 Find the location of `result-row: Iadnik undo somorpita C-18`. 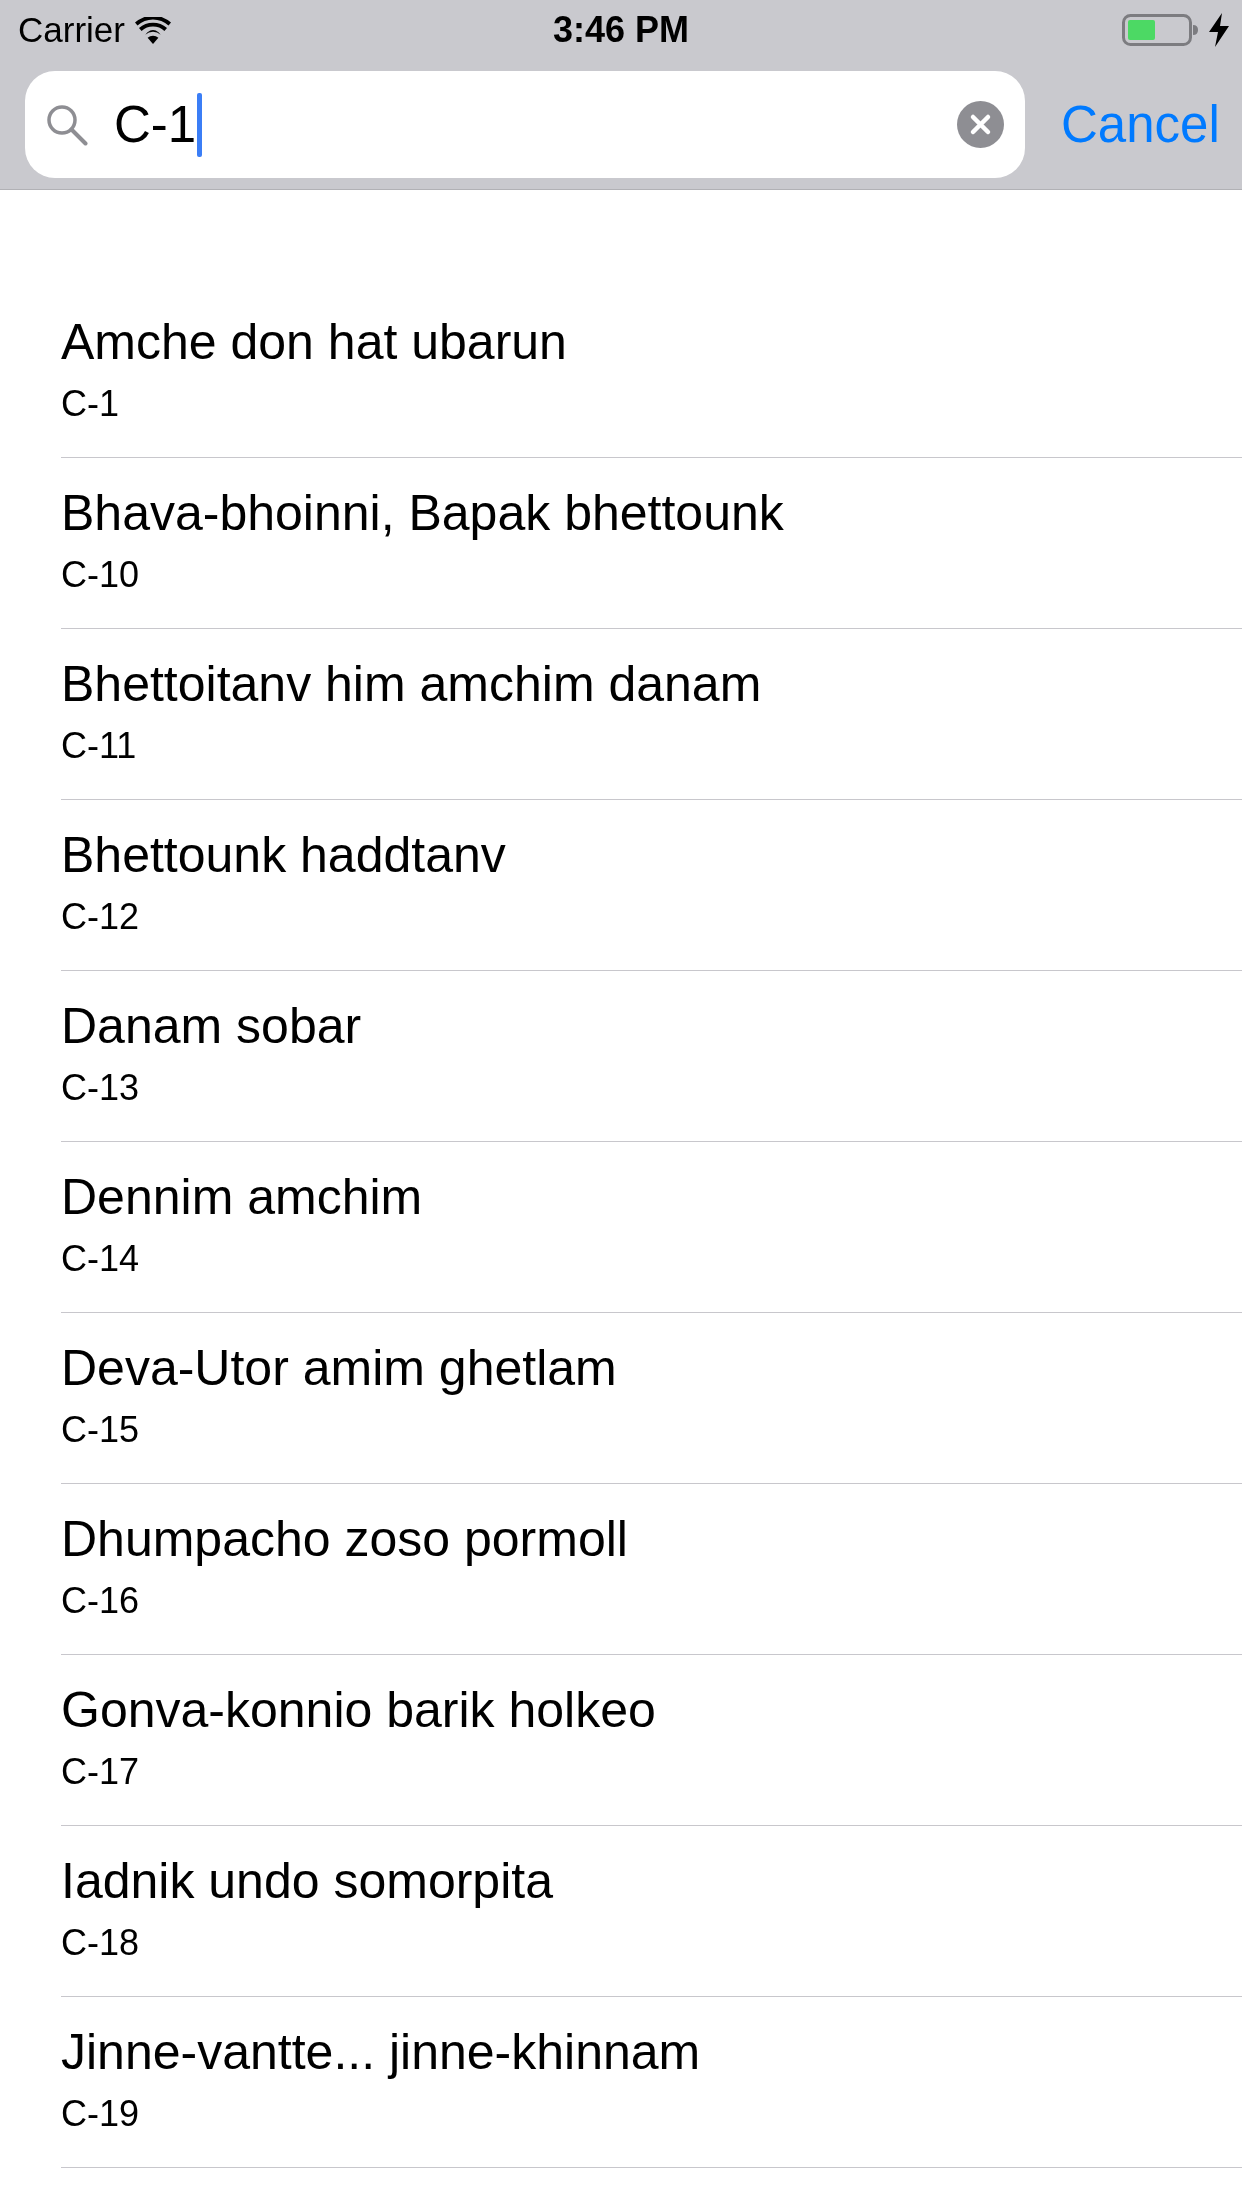

result-row: Iadnik undo somorpita C-18 is located at coordinates (651, 1911).